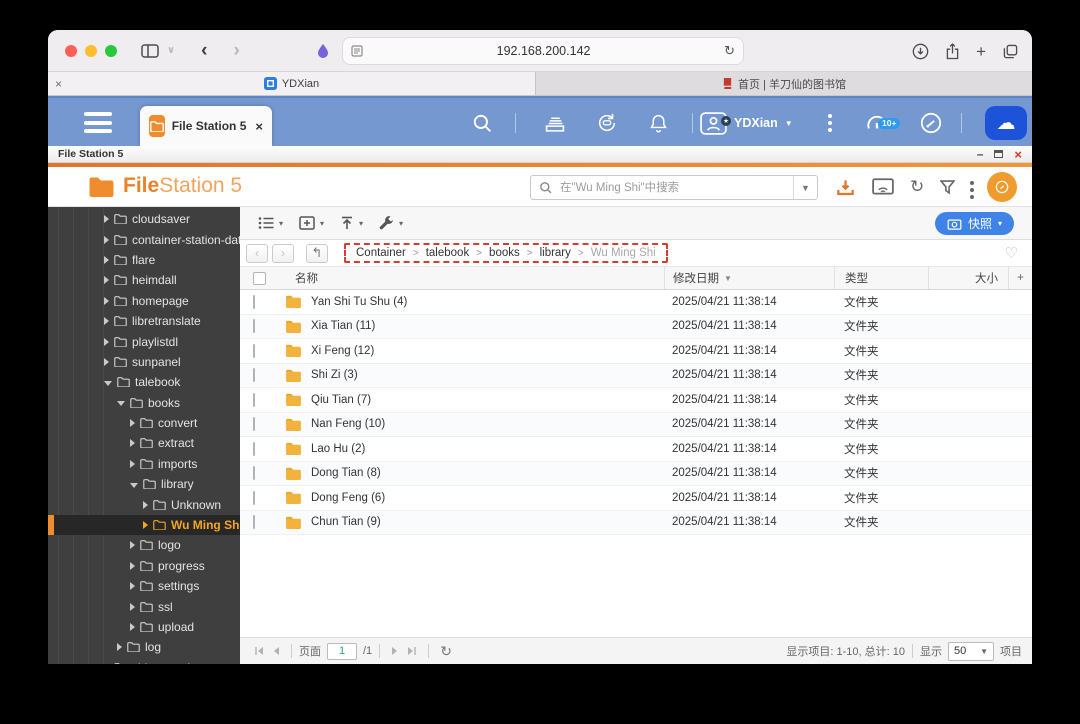 Image resolution: width=1080 pixels, height=724 pixels. What do you see at coordinates (311, 223) in the screenshot?
I see `create-folder-button: ▾` at bounding box center [311, 223].